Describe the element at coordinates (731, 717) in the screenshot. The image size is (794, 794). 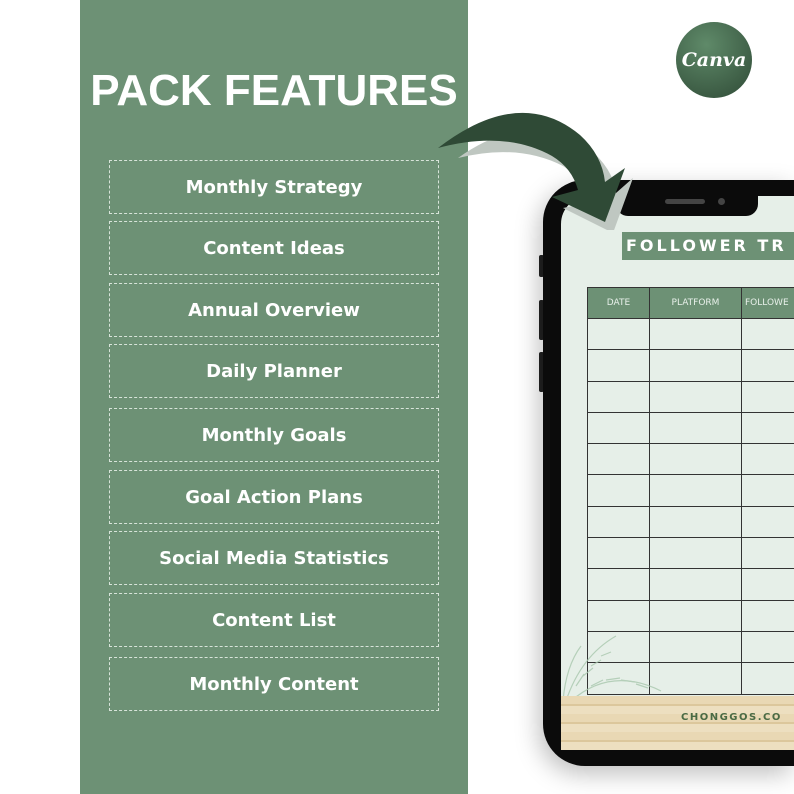
I see `footer-url: CHONGGOS.CO` at that location.